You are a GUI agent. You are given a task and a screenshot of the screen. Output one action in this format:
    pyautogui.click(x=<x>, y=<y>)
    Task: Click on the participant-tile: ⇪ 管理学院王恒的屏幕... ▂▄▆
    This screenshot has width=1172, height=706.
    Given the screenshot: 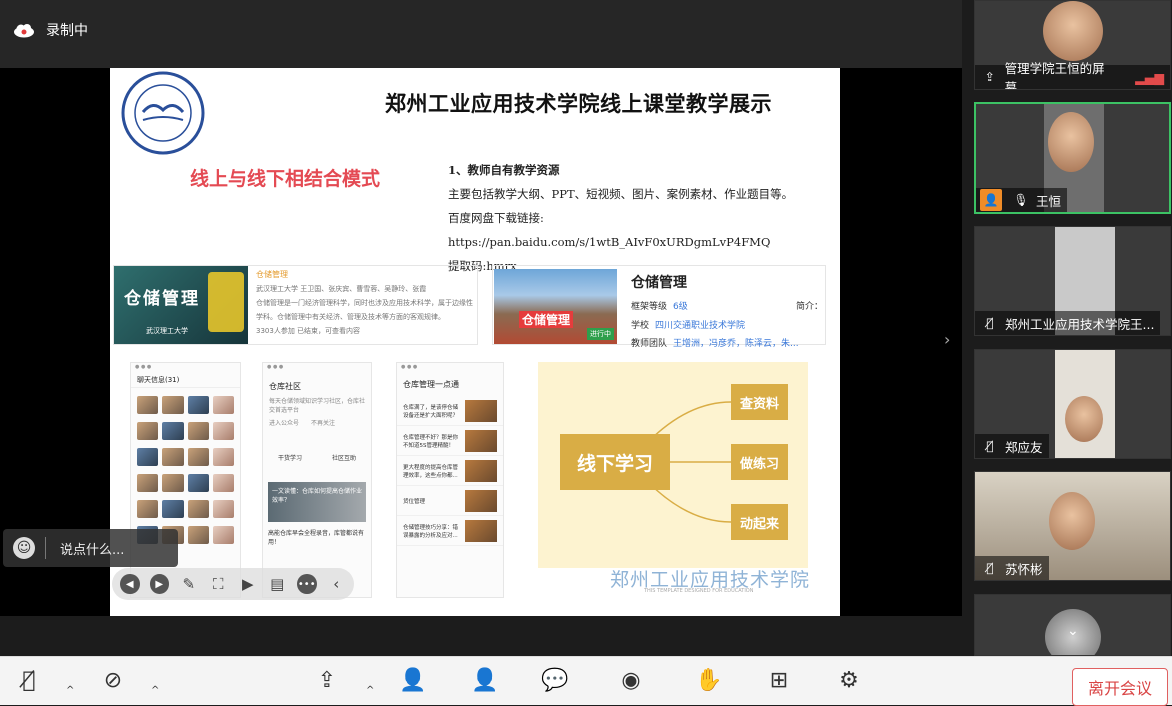 What is the action you would take?
    pyautogui.click(x=1072, y=45)
    